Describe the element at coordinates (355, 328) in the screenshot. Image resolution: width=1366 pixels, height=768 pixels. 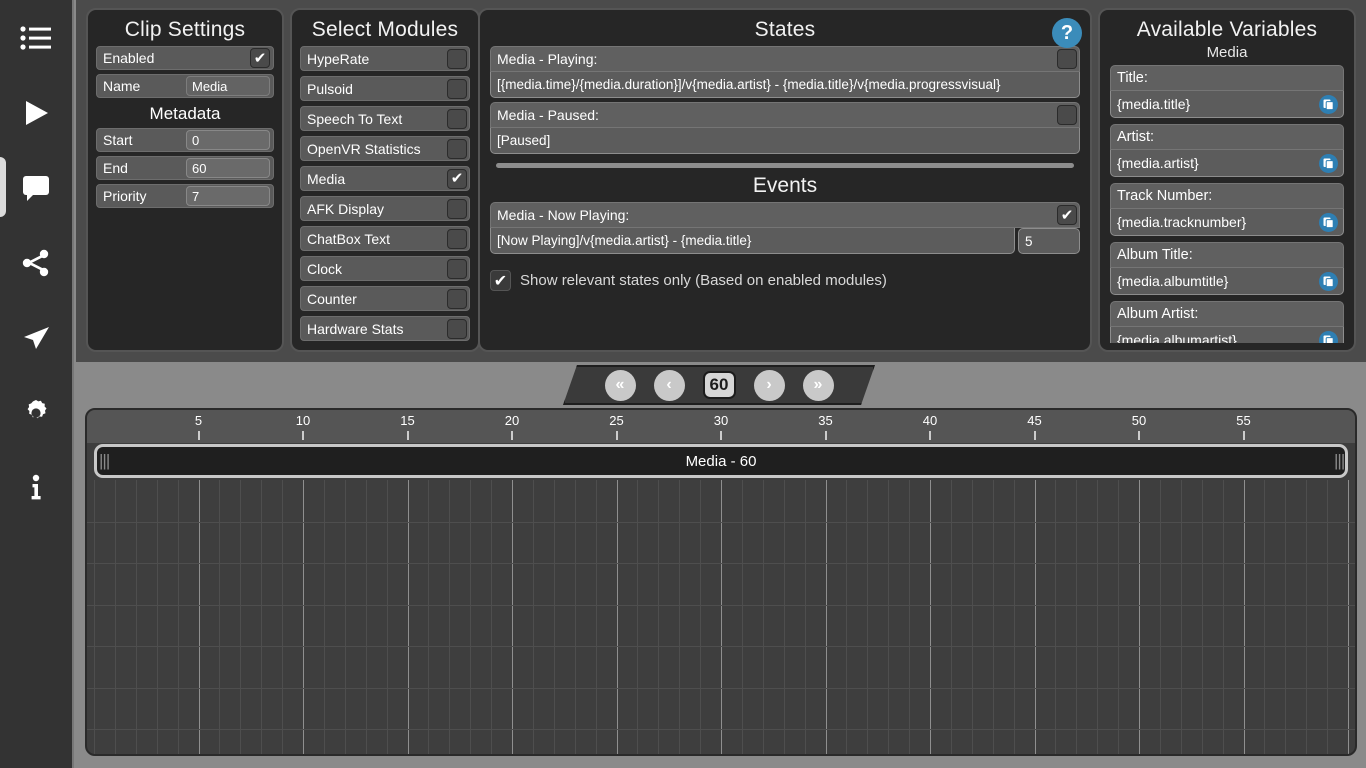
I see `module-label: Hardware Stats` at that location.